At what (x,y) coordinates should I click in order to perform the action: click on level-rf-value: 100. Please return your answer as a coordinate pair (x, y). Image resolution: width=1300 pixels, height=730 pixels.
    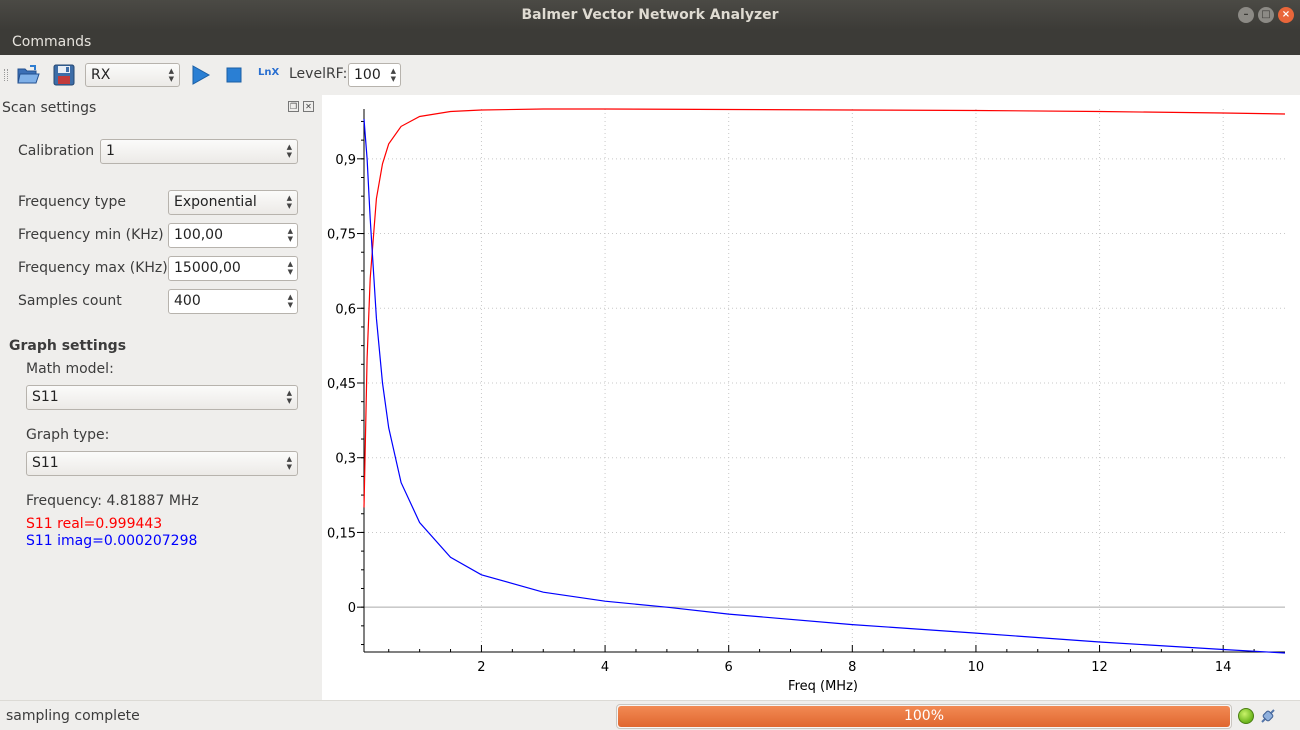
    Looking at the image, I should click on (367, 75).